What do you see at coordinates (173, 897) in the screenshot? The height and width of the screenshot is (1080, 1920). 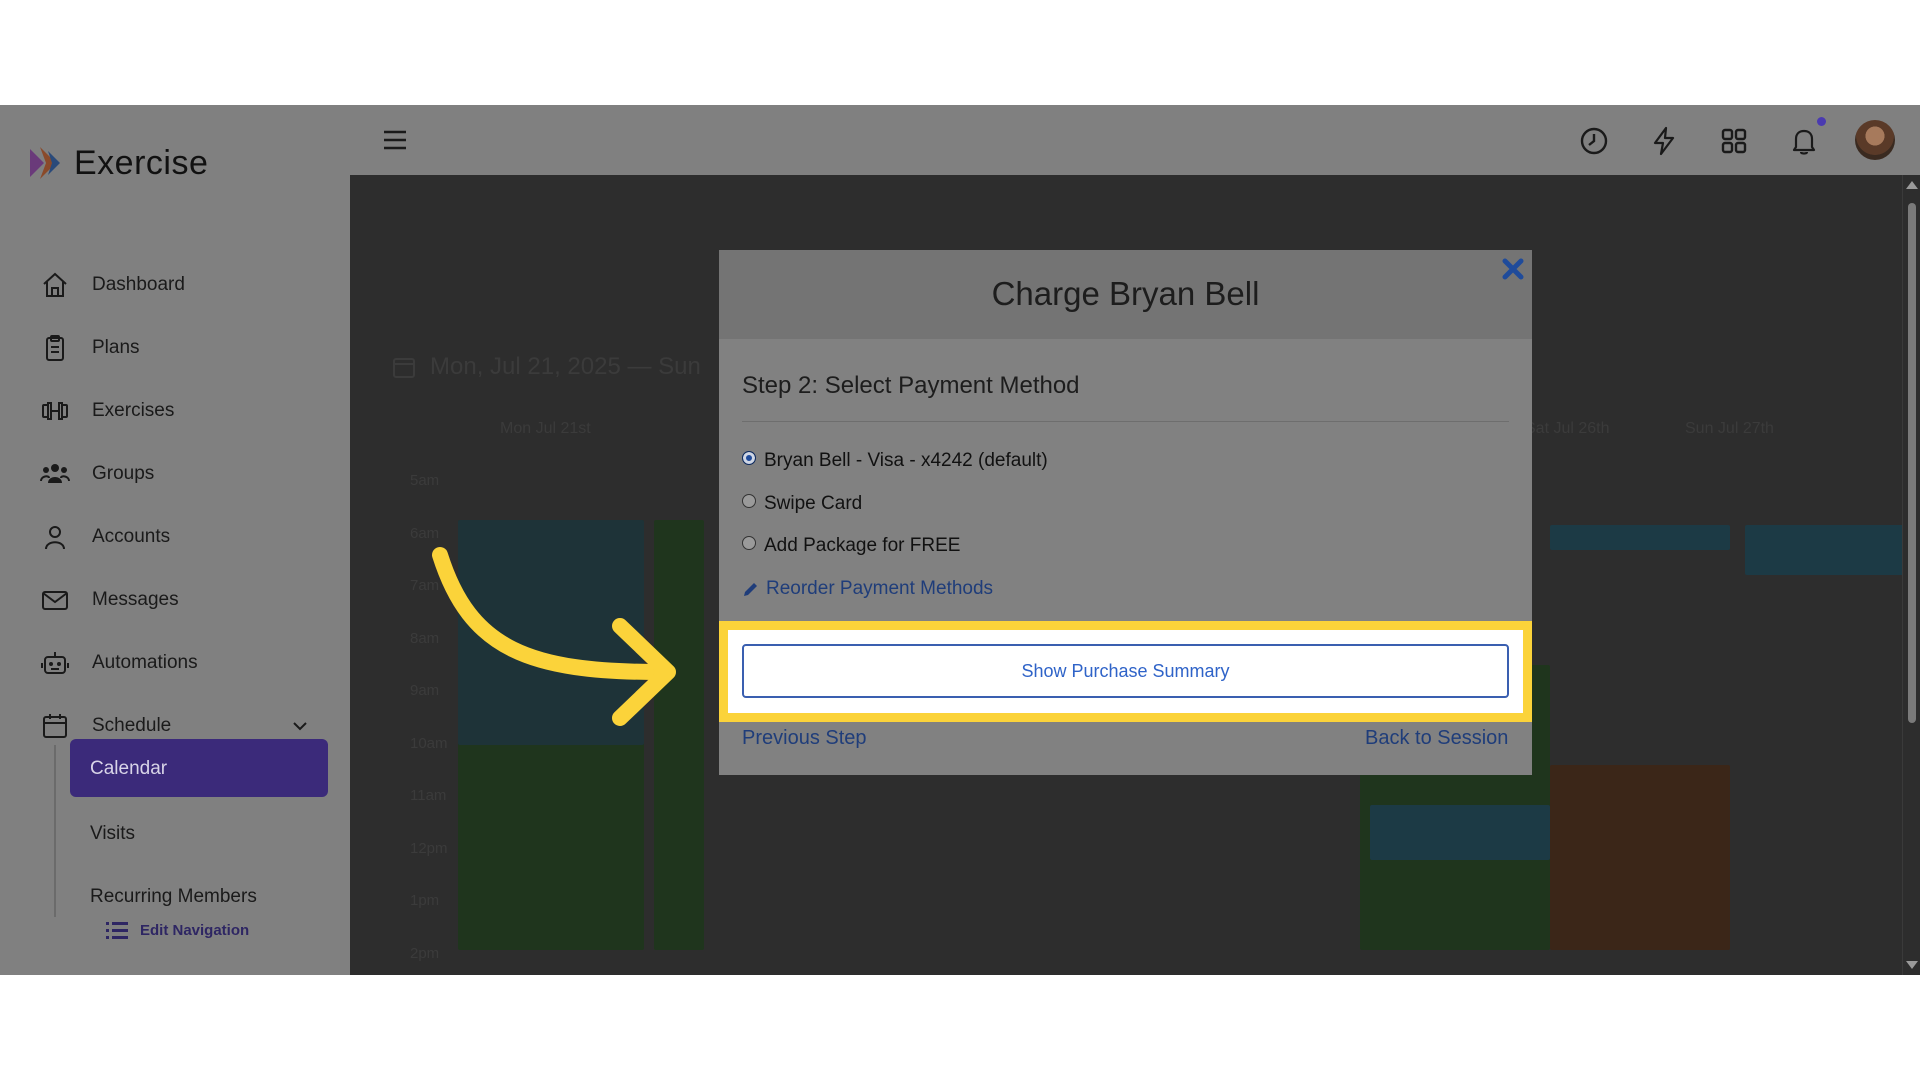 I see `sidebar-subitem-recurring-members: Recurring Members` at bounding box center [173, 897].